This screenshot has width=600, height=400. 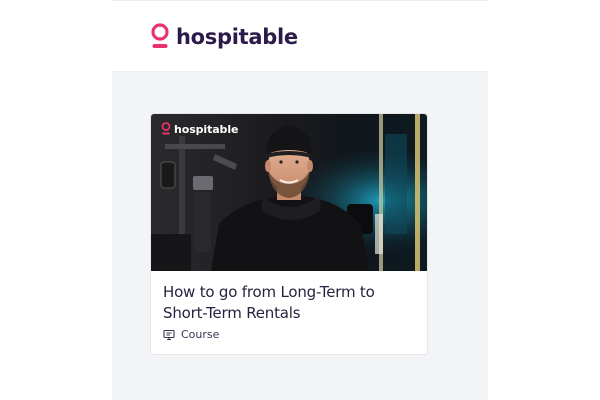 What do you see at coordinates (169, 334) in the screenshot?
I see `presentation-icon` at bounding box center [169, 334].